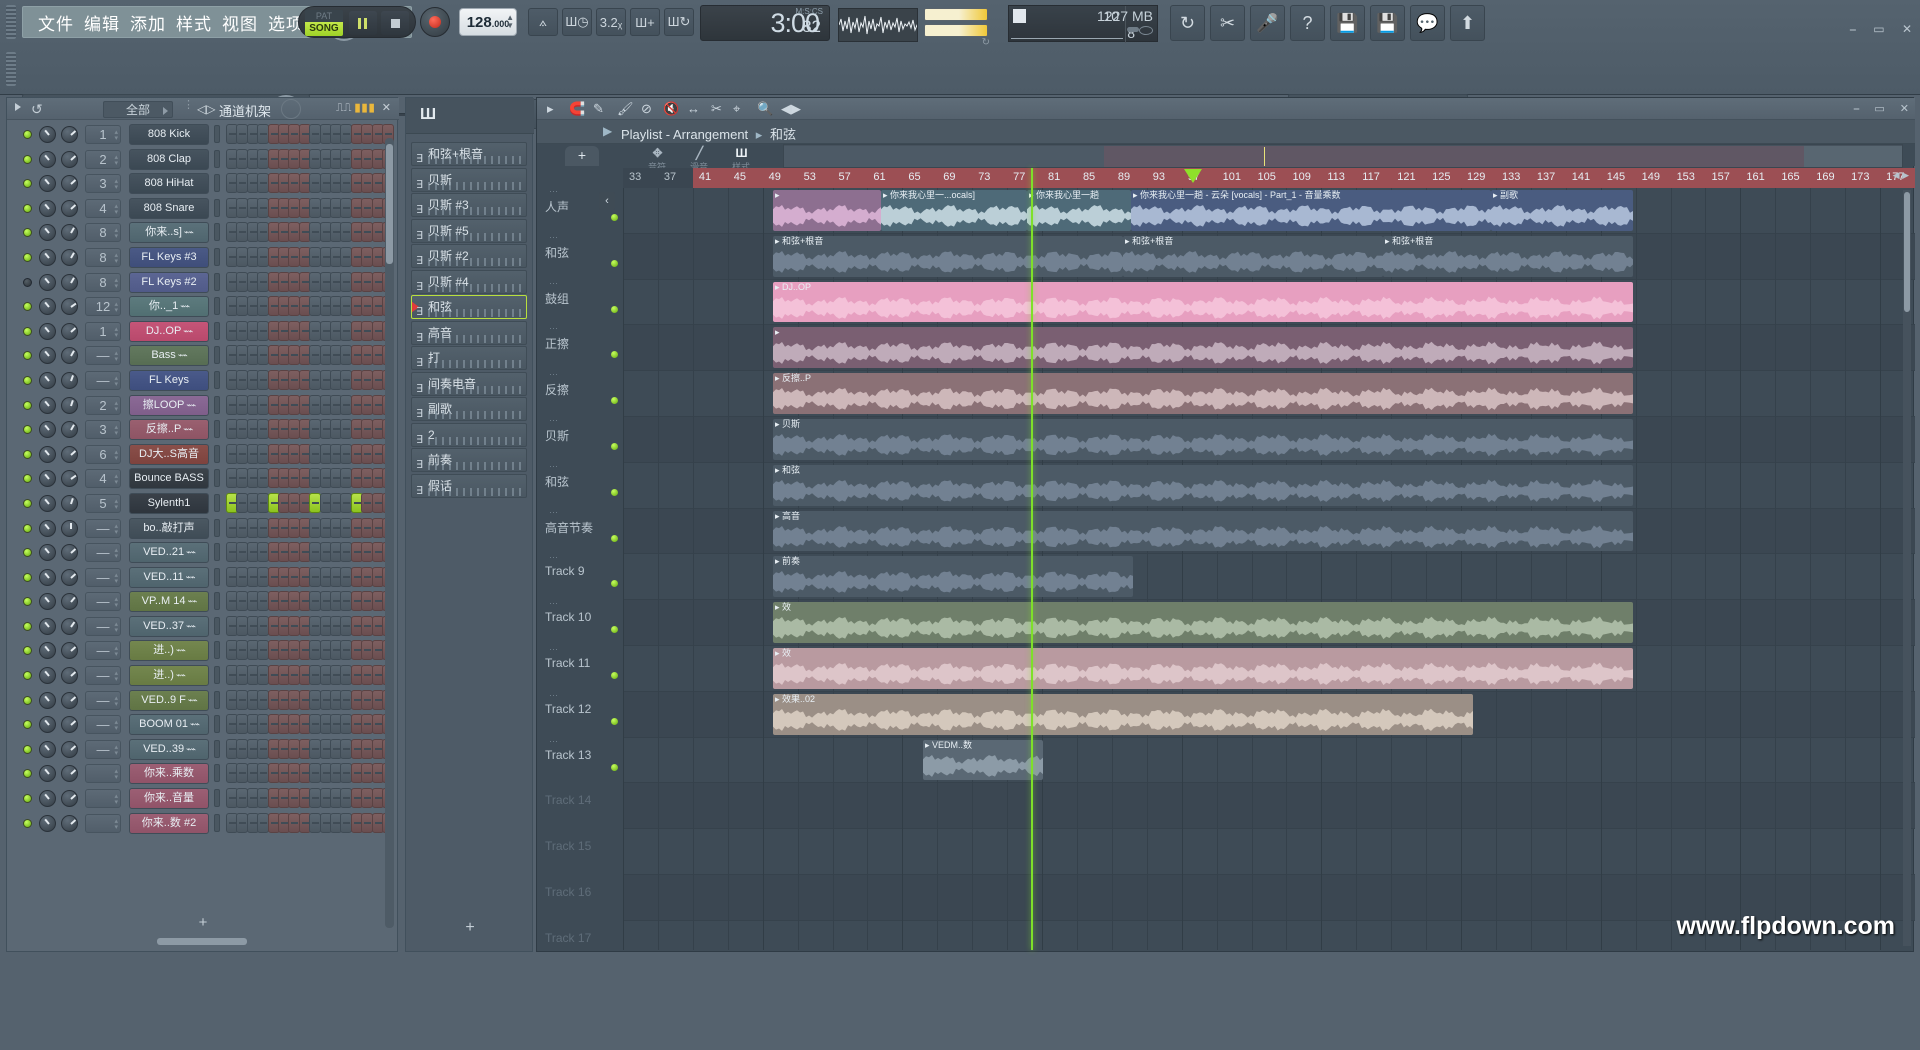 Image resolution: width=1920 pixels, height=1050 pixels. Describe the element at coordinates (169, 233) in the screenshot. I see `channel-name-button: 你来..s] ⌁⌁` at that location.